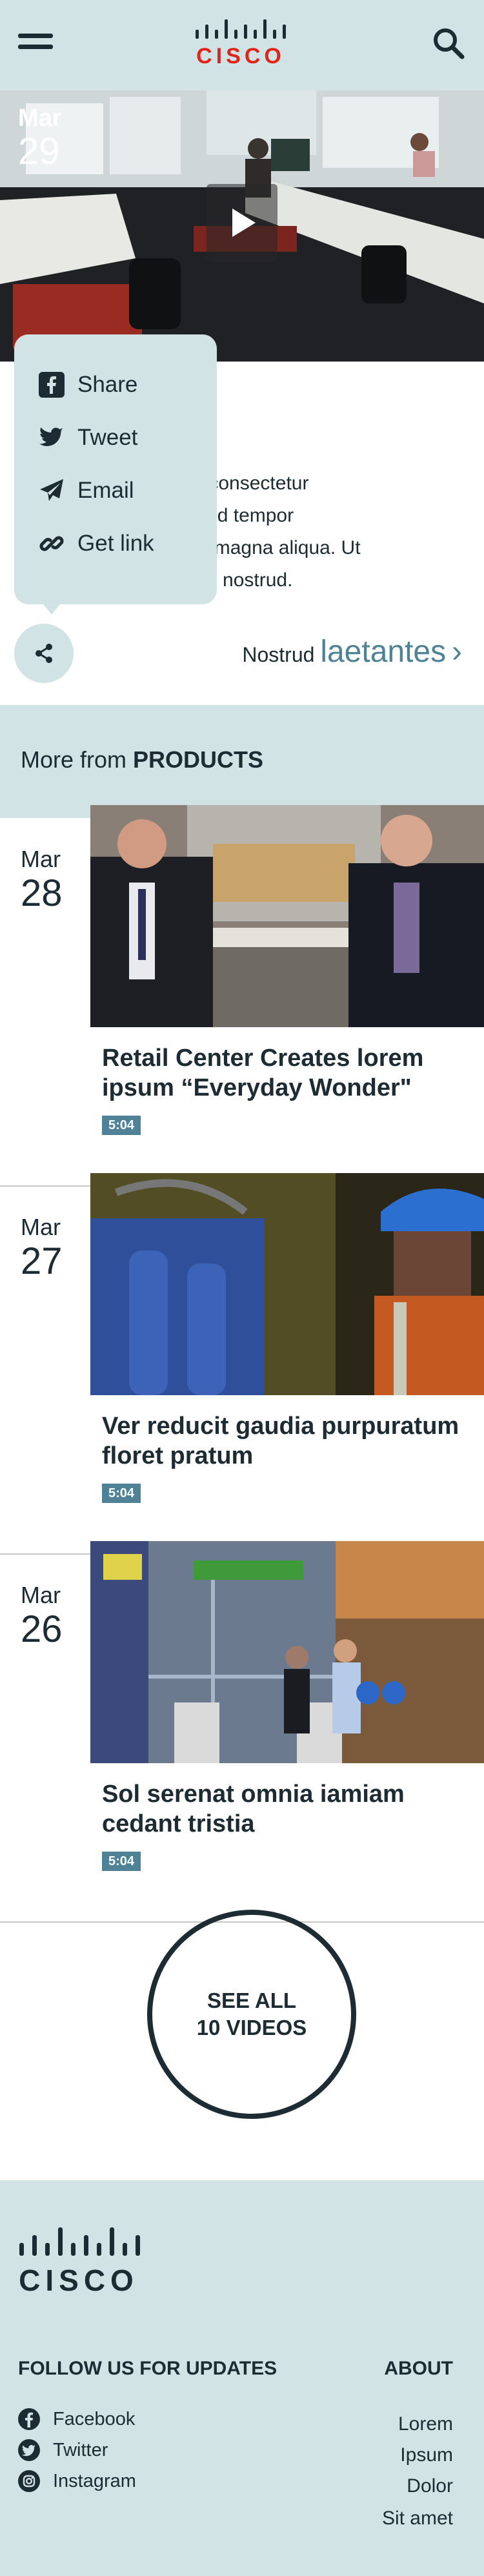 This screenshot has width=484, height=2576. I want to click on see-all-line1: SEE ALL, so click(252, 2000).